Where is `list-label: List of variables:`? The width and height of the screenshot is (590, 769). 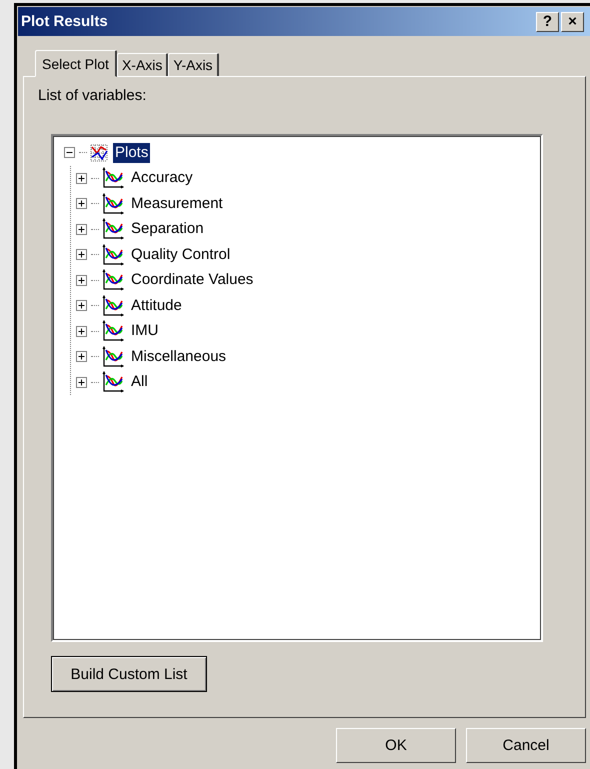
list-label: List of variables: is located at coordinates (92, 95).